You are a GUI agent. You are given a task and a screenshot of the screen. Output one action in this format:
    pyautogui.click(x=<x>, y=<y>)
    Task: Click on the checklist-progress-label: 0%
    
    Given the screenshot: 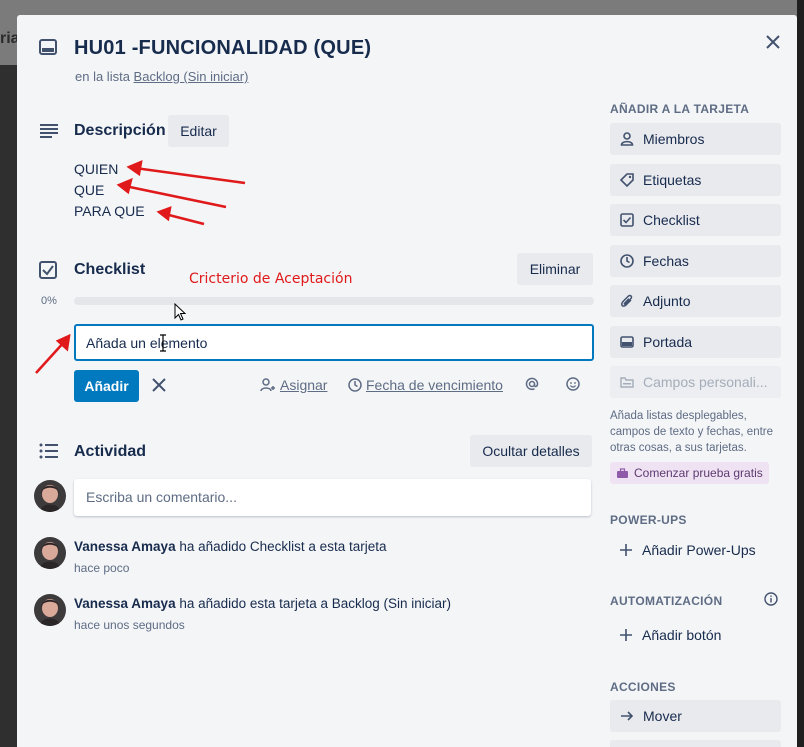 What is the action you would take?
    pyautogui.click(x=49, y=301)
    